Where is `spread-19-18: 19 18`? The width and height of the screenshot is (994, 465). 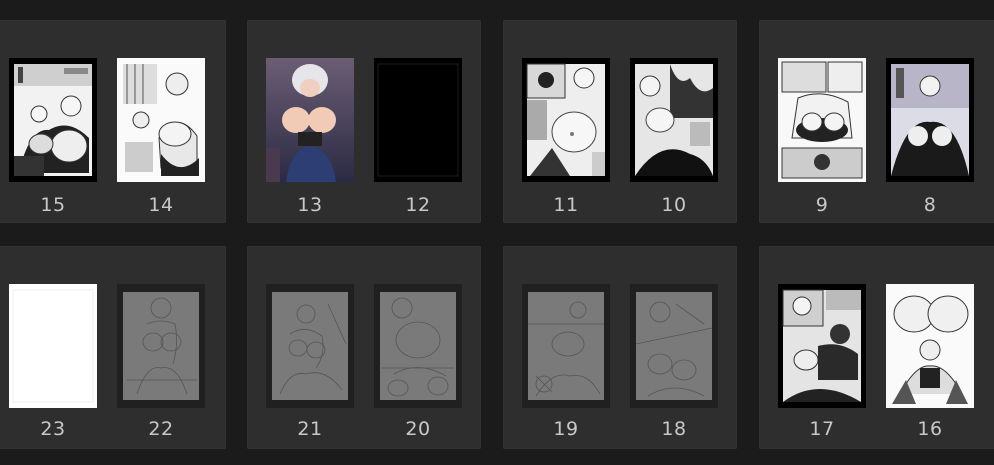
spread-19-18: 19 18 is located at coordinates (620, 347).